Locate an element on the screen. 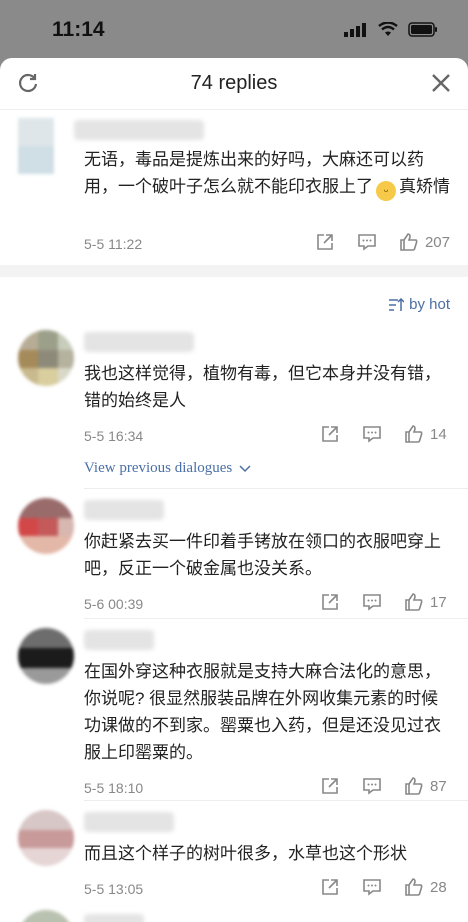  close-icon is located at coordinates (441, 83).